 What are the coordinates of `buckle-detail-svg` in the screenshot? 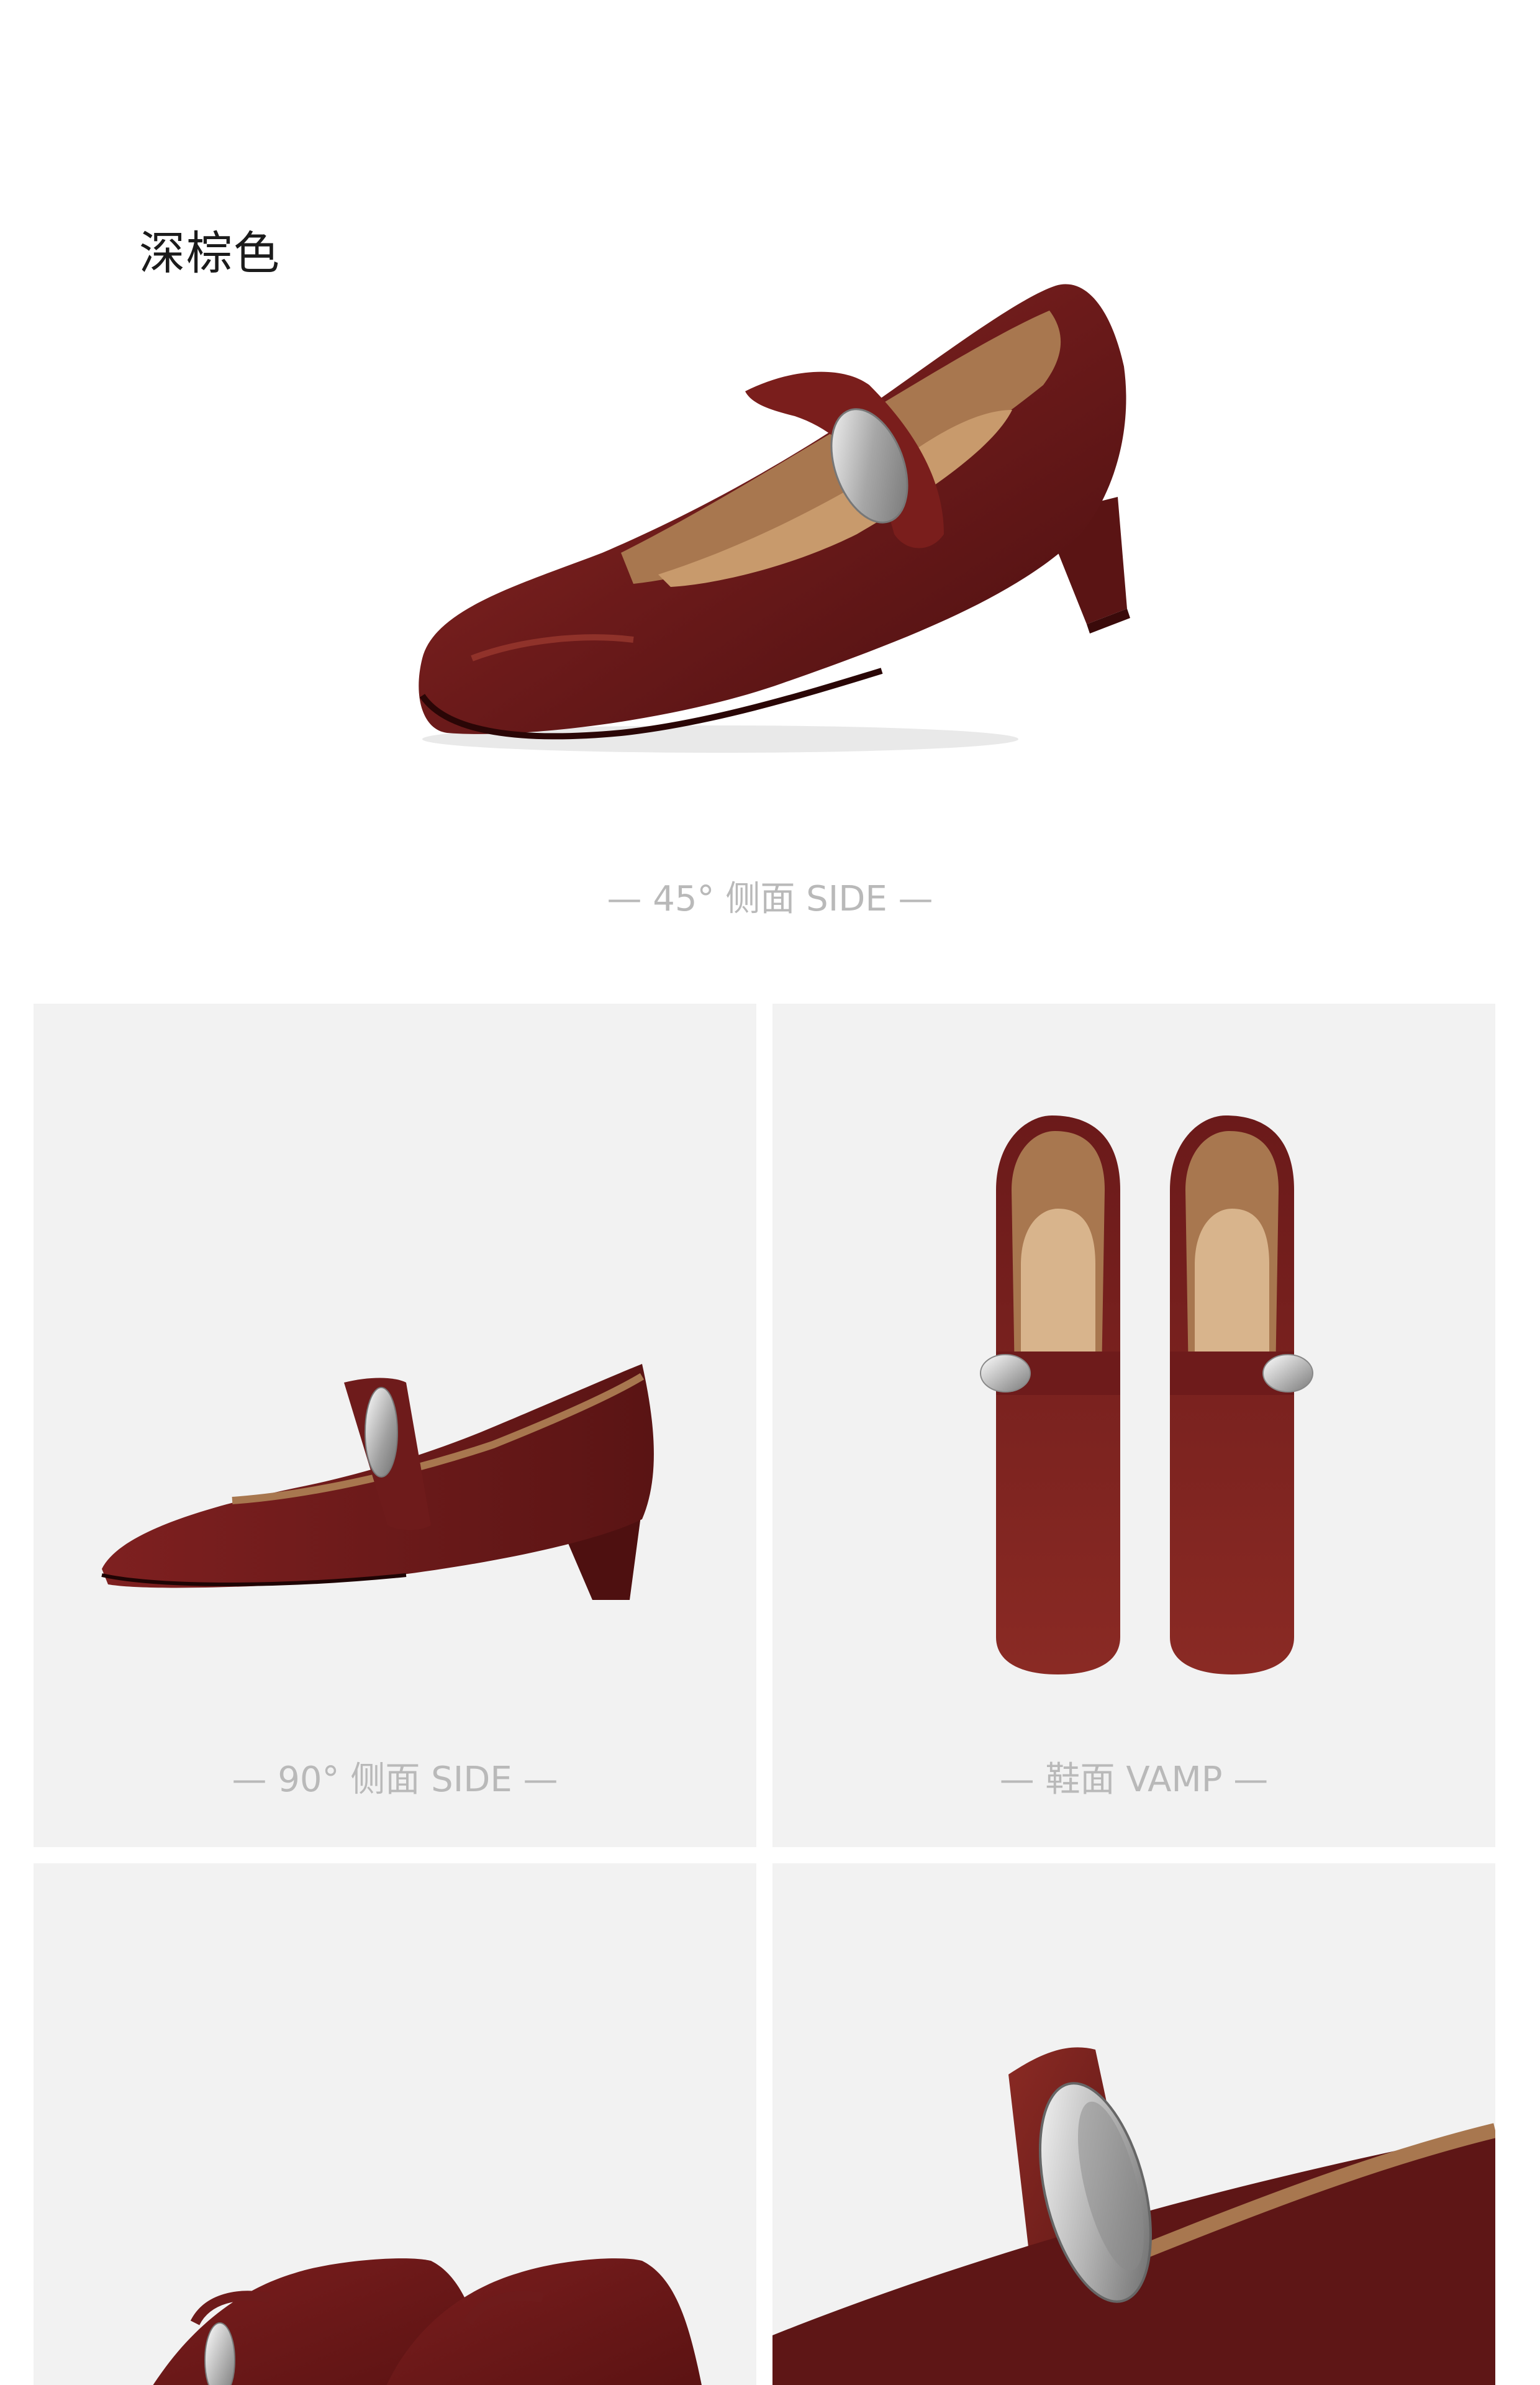 It's located at (1133, 2216).